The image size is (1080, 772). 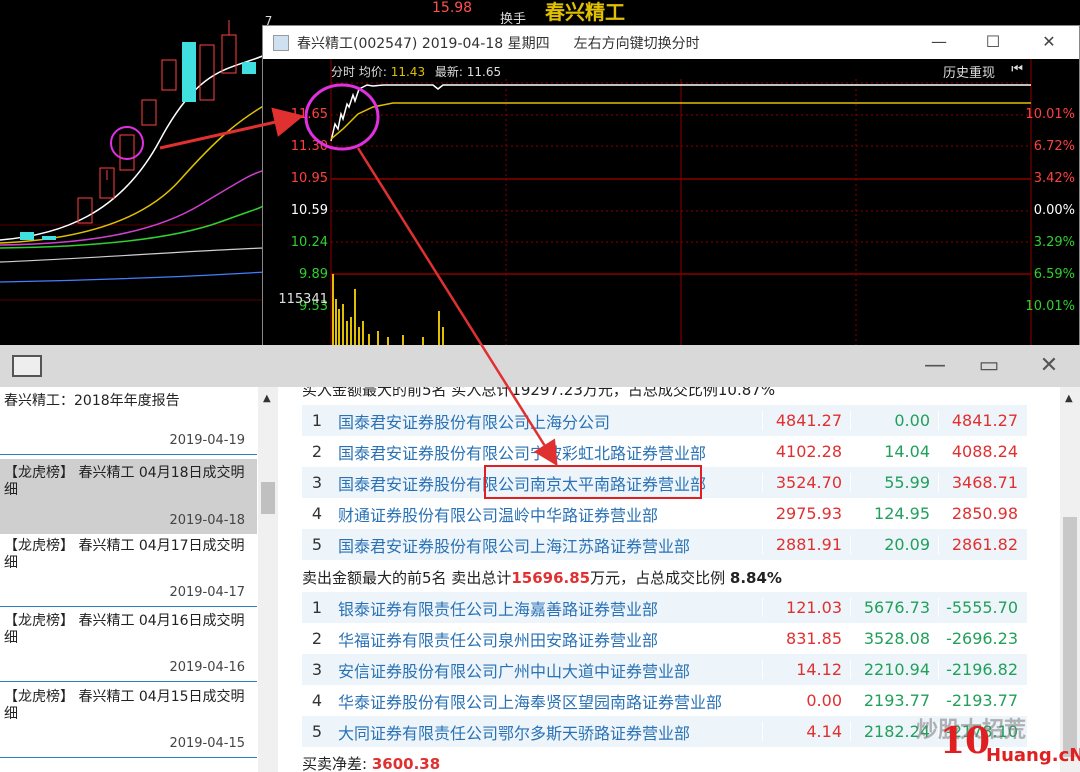 What do you see at coordinates (448, 72) in the screenshot?
I see `latest-label: 最新:` at bounding box center [448, 72].